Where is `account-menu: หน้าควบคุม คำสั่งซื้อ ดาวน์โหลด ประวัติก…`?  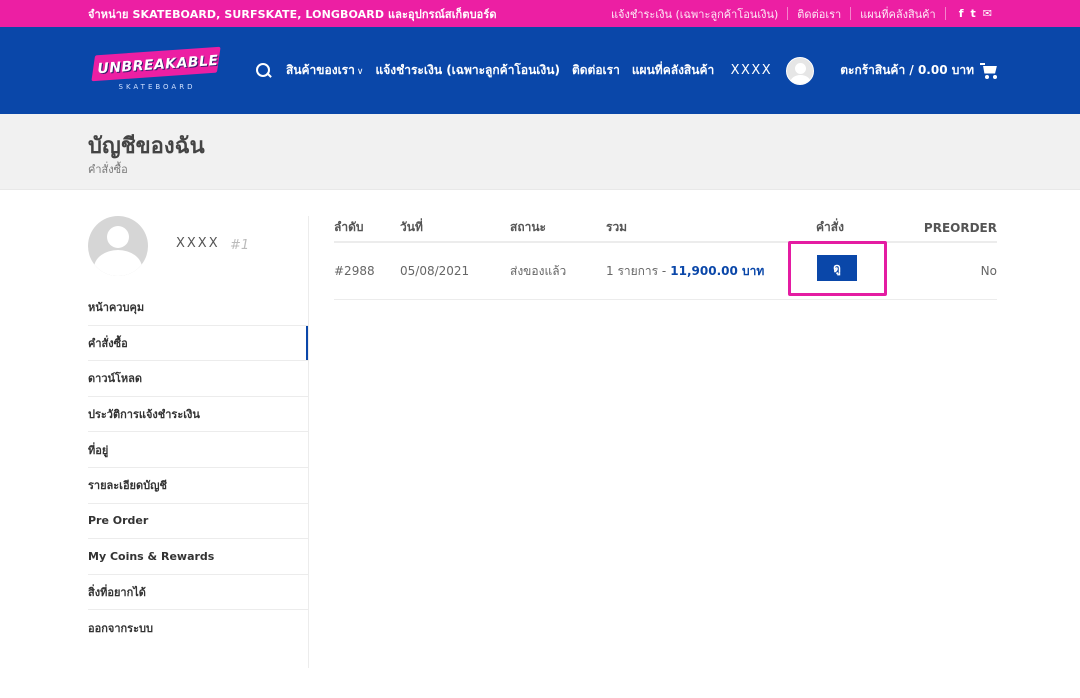 account-menu: หน้าควบคุม คำสั่งซื้อ ดาวน์โหลด ประวัติก… is located at coordinates (198, 468).